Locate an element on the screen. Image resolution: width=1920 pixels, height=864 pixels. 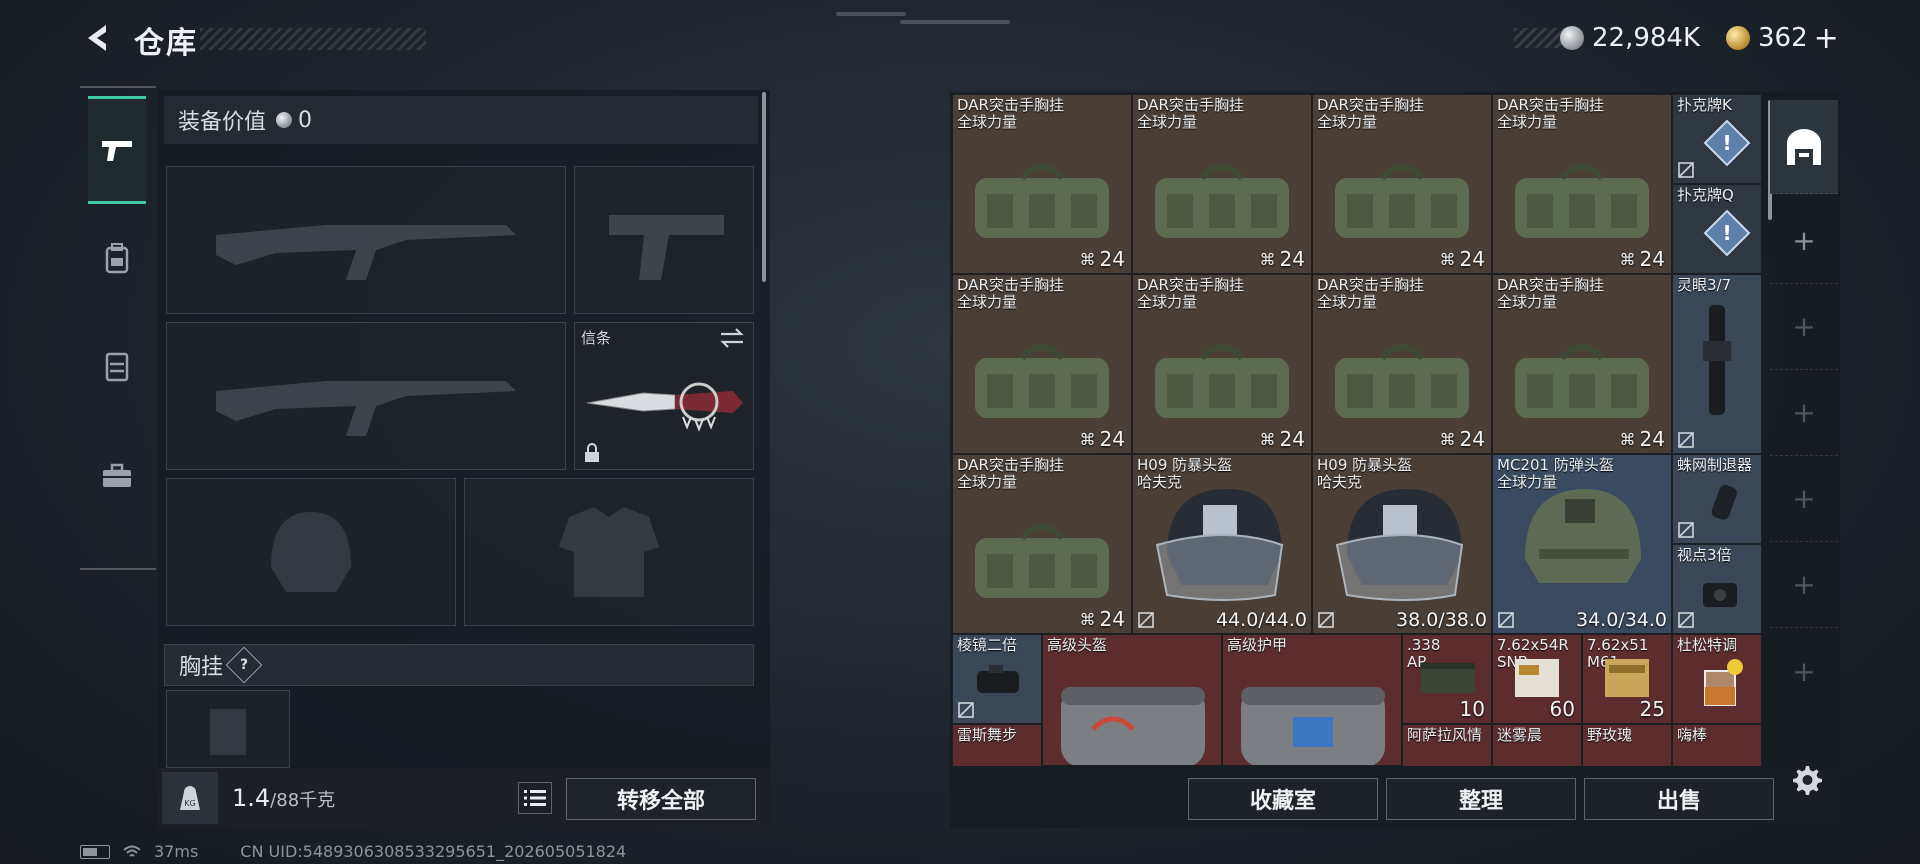
storage-item-drink: 嗨棒 is located at coordinates (1717, 745).